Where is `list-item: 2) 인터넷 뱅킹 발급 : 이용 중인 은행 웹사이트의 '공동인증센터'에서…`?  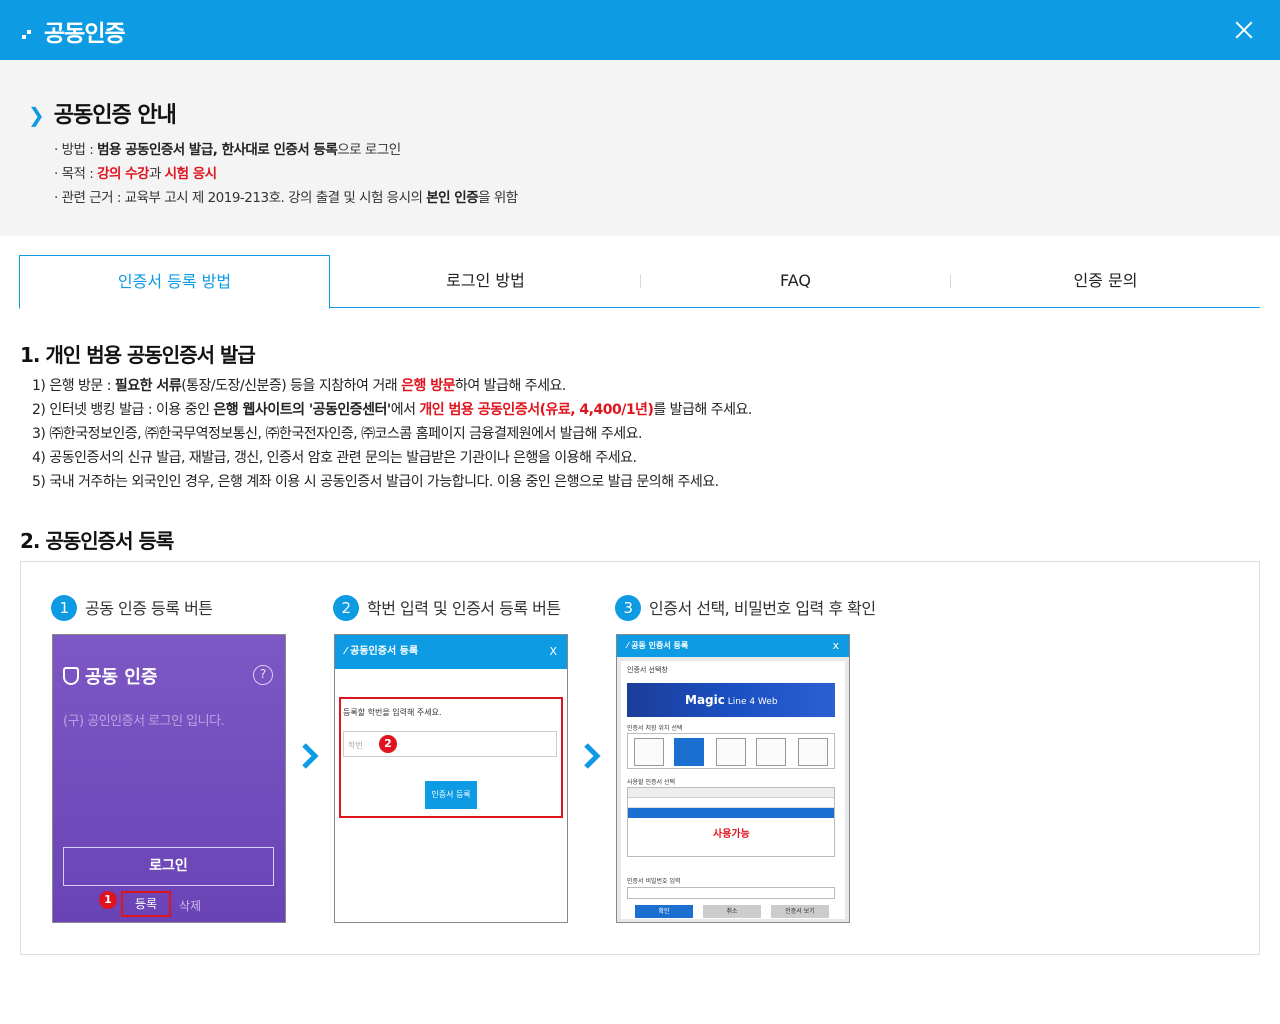 list-item: 2) 인터넷 뱅킹 발급 : 이용 중인 은행 웹사이트의 '공동인증센터'에서… is located at coordinates (392, 410).